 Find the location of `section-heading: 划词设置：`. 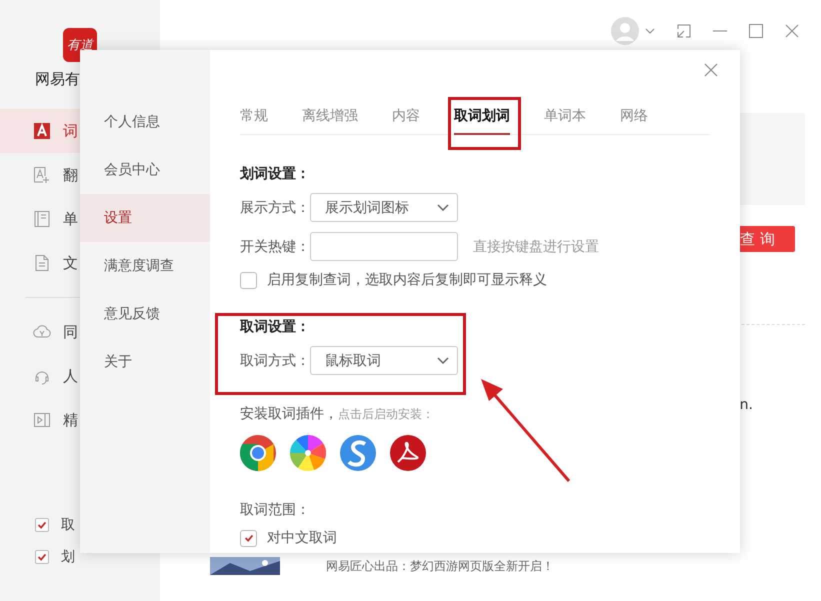

section-heading: 划词设置： is located at coordinates (275, 174).